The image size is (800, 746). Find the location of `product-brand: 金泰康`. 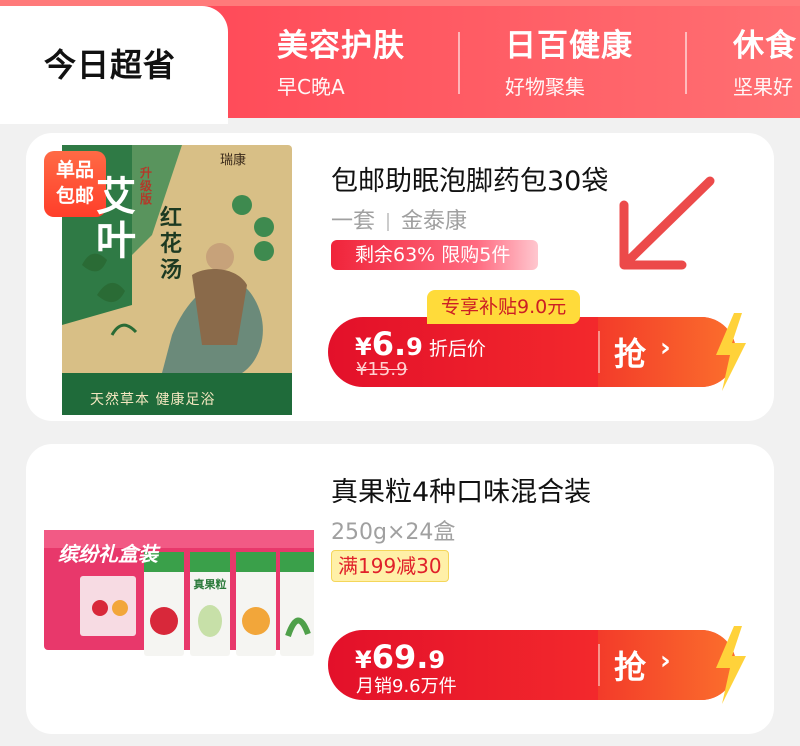

product-brand: 金泰康 is located at coordinates (434, 221).